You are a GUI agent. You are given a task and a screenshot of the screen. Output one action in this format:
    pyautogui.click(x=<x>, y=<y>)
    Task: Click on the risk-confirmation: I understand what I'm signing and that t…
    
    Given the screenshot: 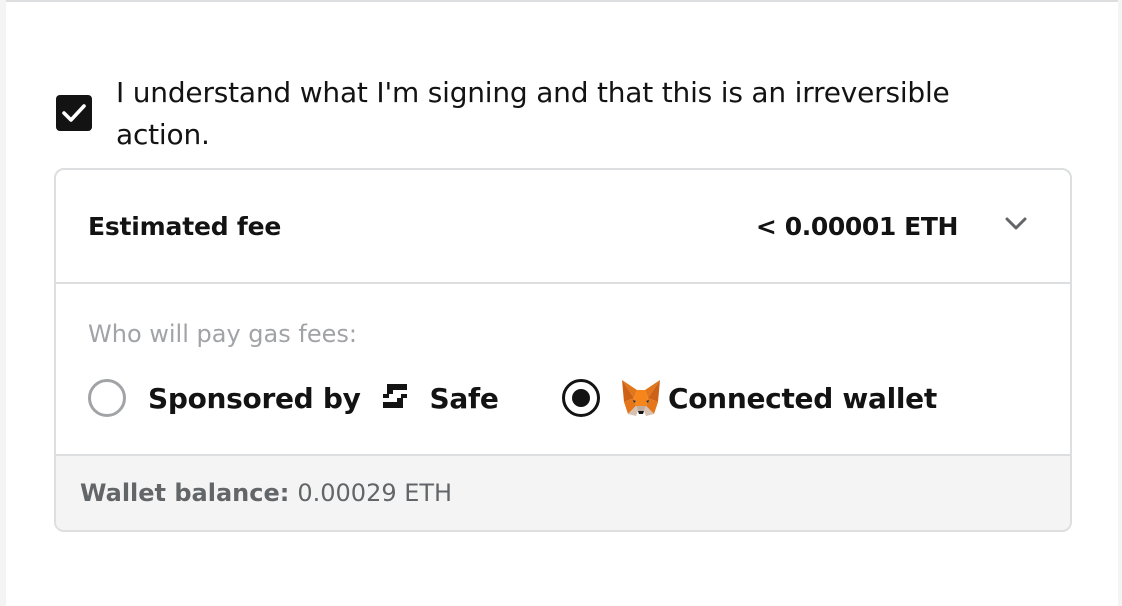 What is the action you would take?
    pyautogui.click(x=536, y=114)
    